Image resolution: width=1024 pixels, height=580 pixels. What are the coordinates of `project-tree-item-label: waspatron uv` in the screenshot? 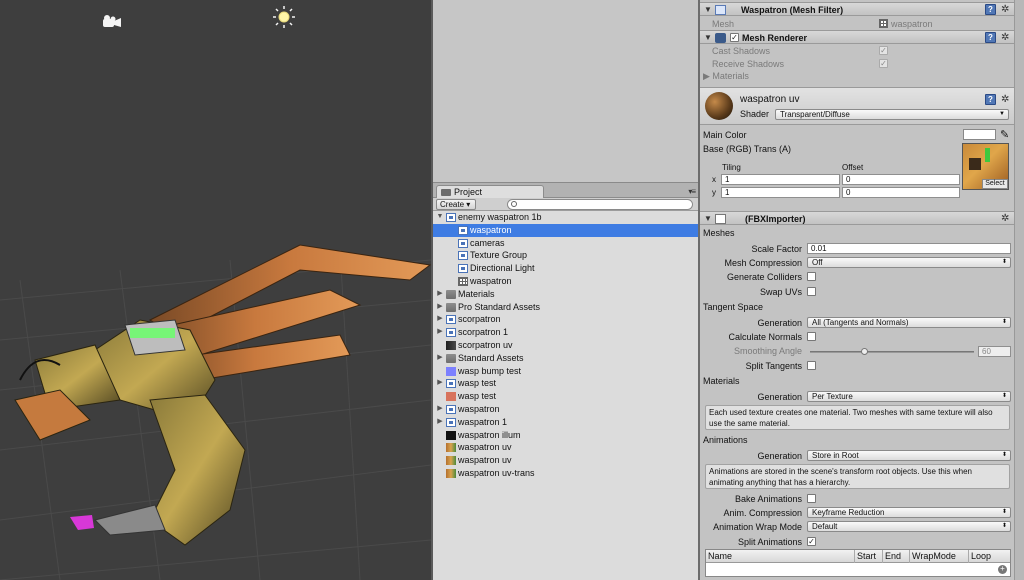 It's located at (485, 460).